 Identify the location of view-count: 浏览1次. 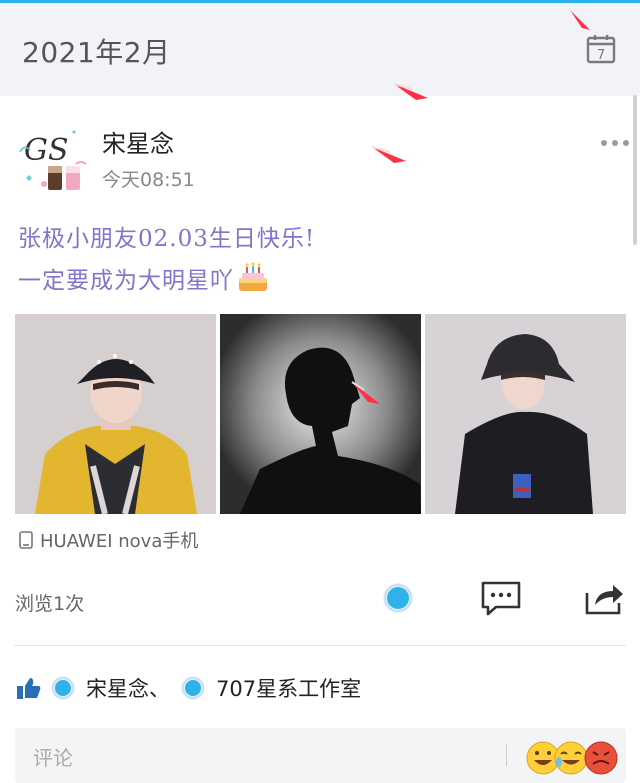
(50, 604).